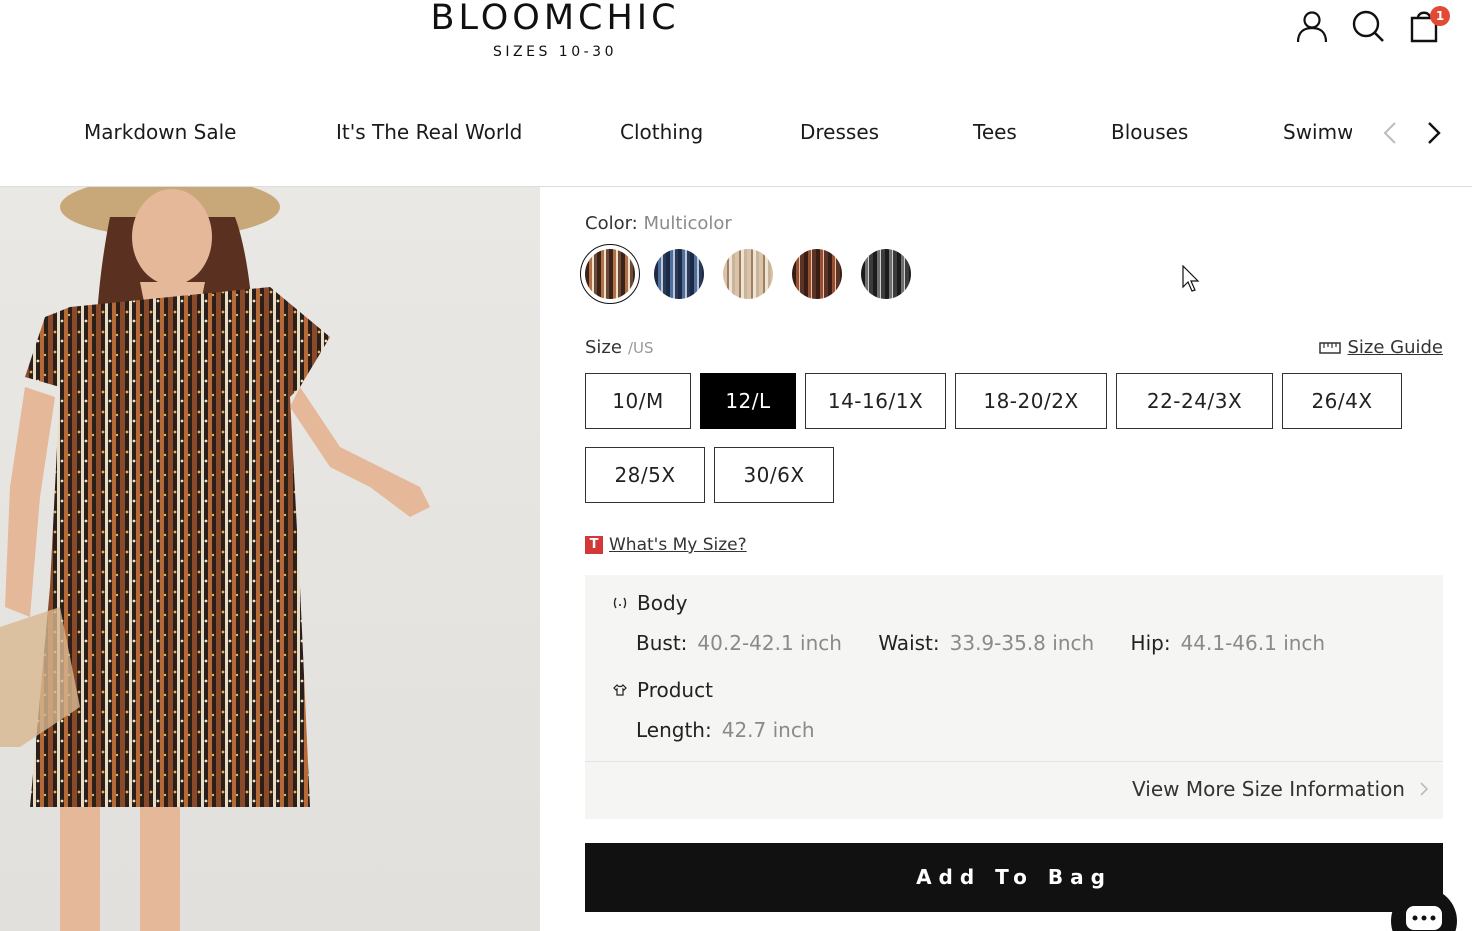 This screenshot has width=1472, height=931. What do you see at coordinates (1428, 25) in the screenshot?
I see `cart-icon: 1` at bounding box center [1428, 25].